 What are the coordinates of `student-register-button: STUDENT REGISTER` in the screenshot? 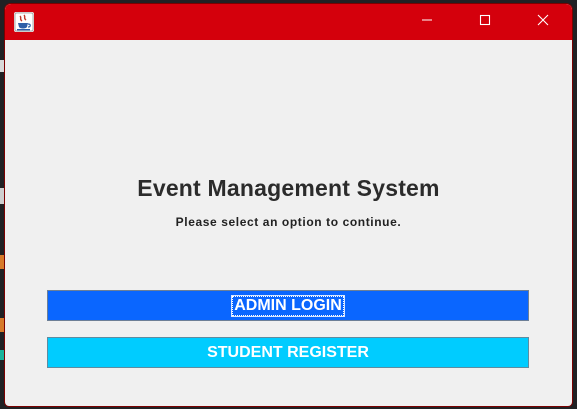 It's located at (288, 352).